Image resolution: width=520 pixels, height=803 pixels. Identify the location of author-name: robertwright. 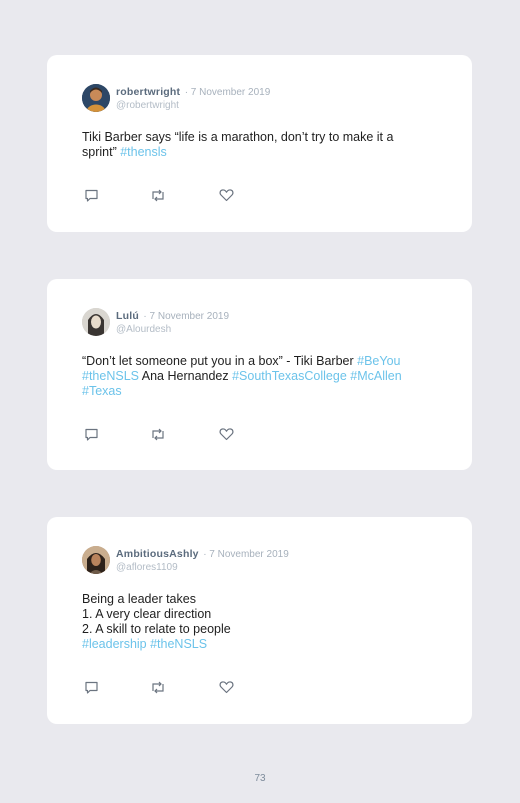
(148, 92).